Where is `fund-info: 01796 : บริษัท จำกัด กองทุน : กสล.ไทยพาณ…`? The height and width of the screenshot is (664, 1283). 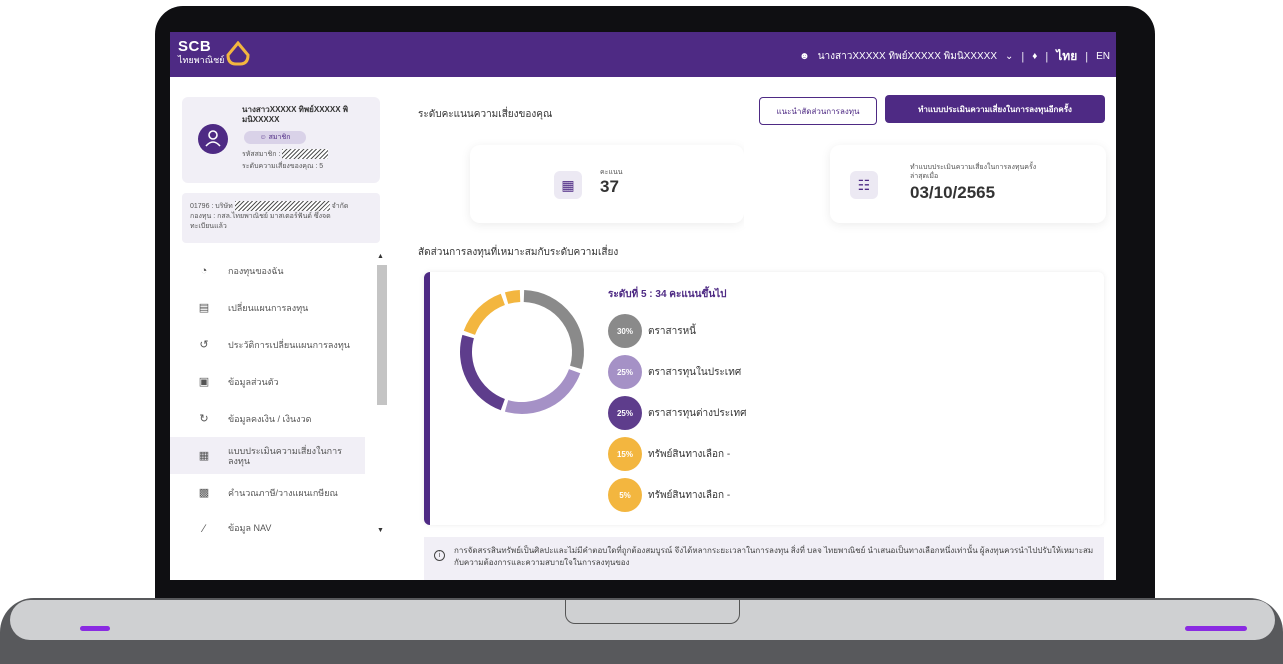
fund-info: 01796 : บริษัท จำกัด กองทุน : กสล.ไทยพาณ… is located at coordinates (281, 218).